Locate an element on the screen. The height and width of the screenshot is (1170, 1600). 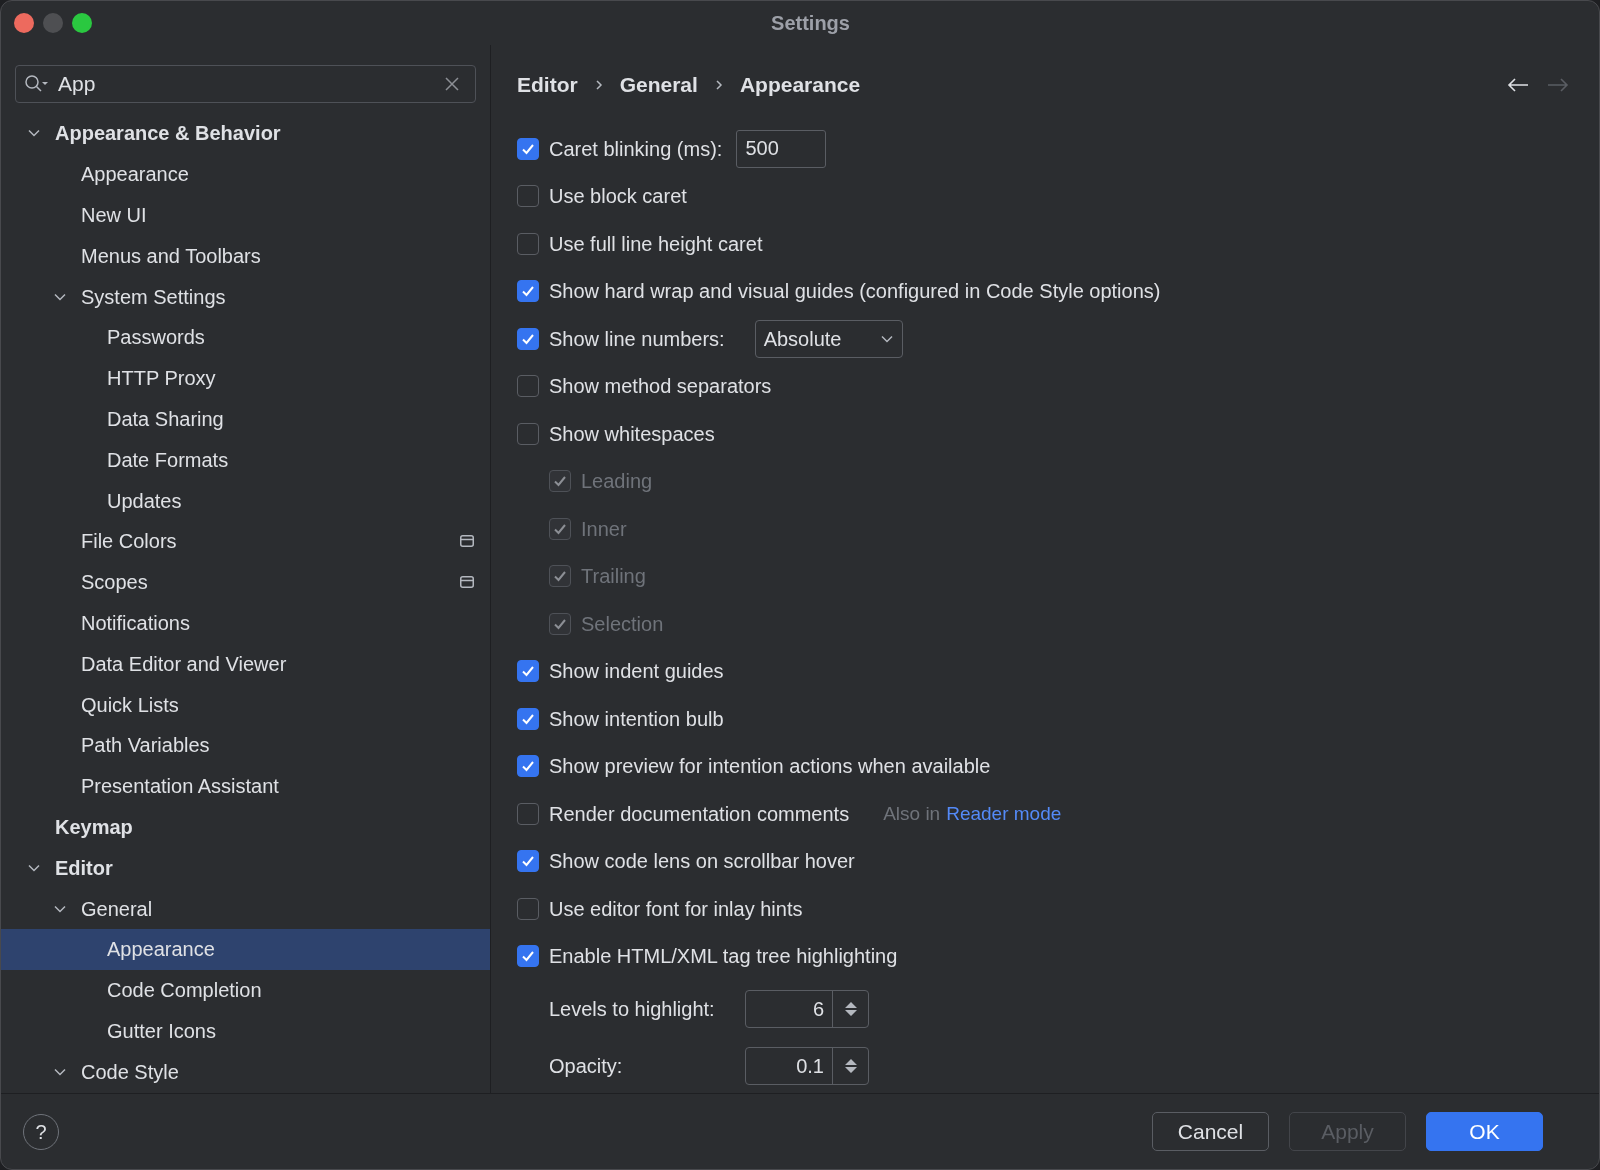
clear-icon is located at coordinates (452, 84).